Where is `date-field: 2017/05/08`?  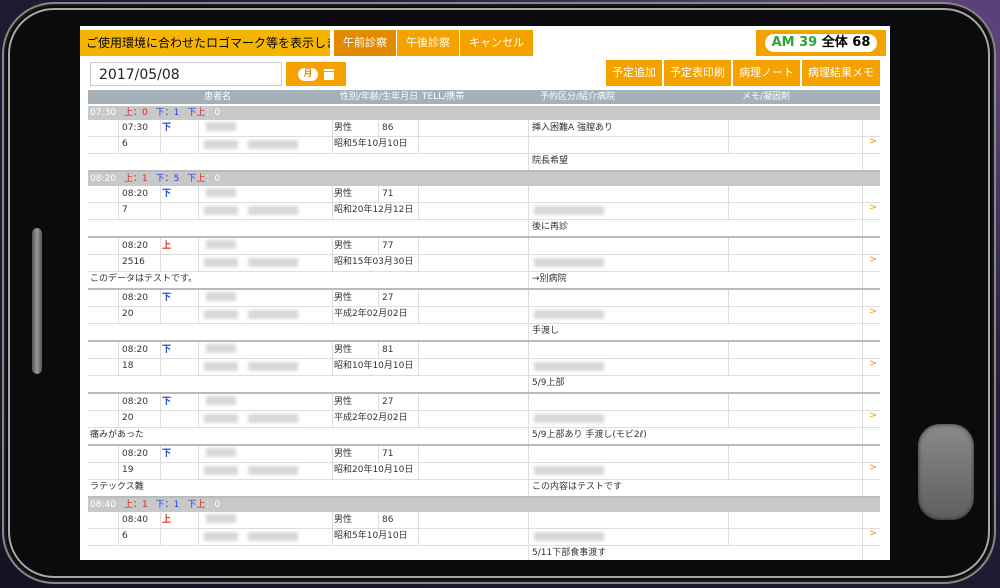
date-field: 2017/05/08 is located at coordinates (186, 74).